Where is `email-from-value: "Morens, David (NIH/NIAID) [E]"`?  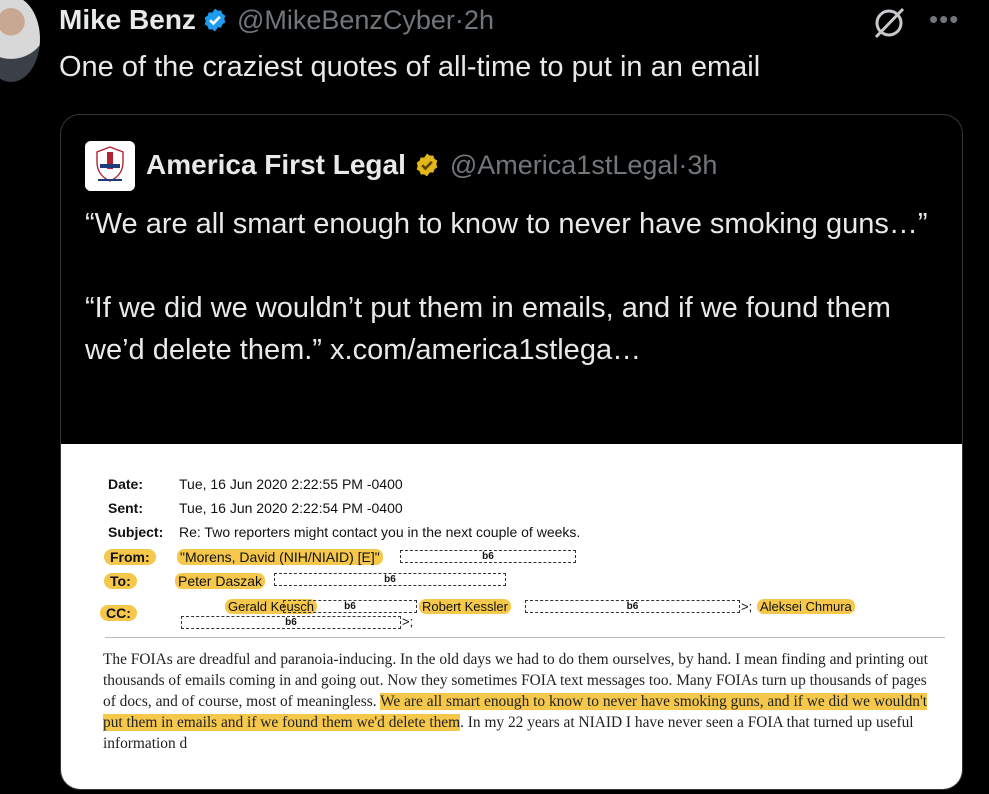 email-from-value: "Morens, David (NIH/NIAID) [E]" is located at coordinates (280, 557).